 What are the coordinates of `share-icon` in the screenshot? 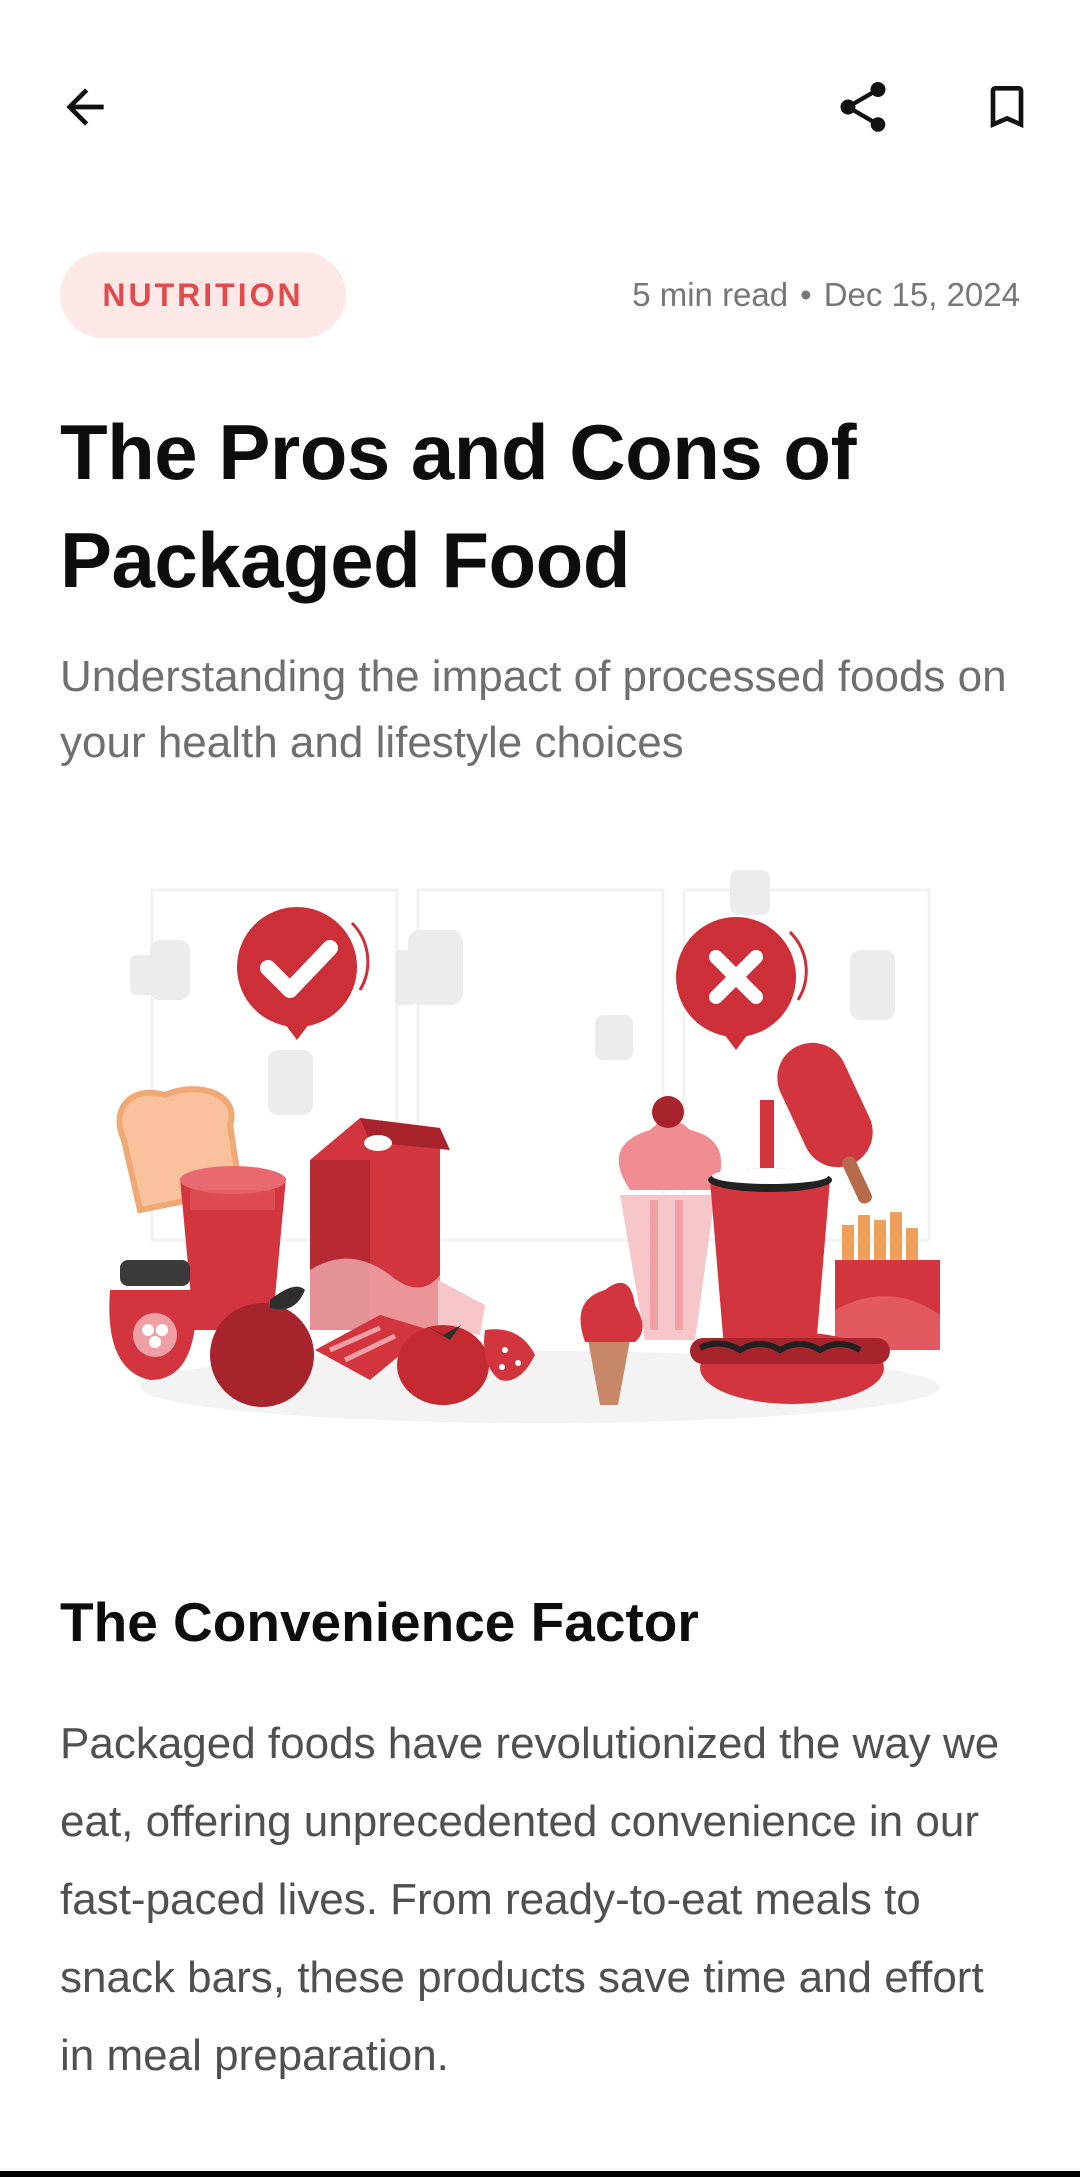 It's located at (863, 107).